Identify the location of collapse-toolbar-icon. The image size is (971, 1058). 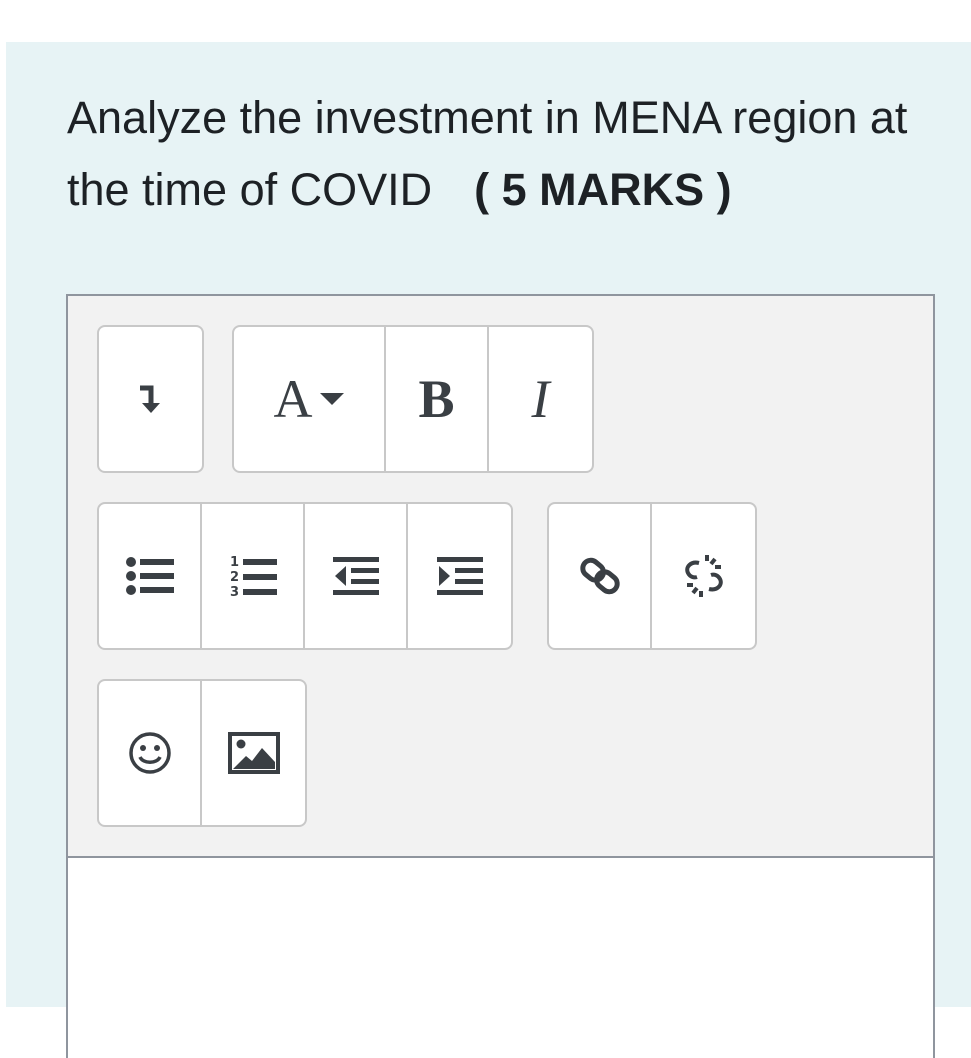
(149, 399).